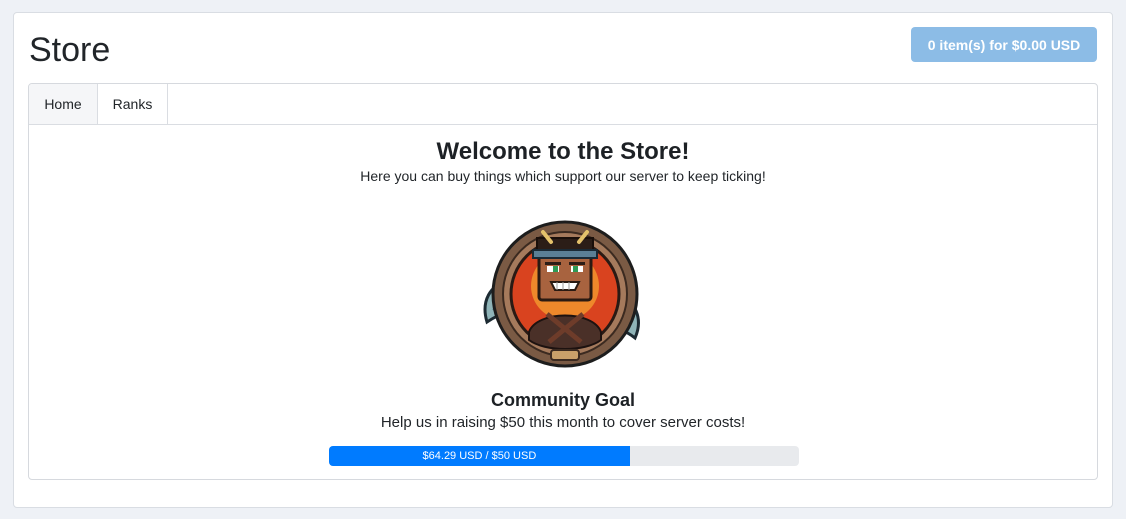 This screenshot has width=1126, height=519. Describe the element at coordinates (133, 104) in the screenshot. I see `tab-ranks: Ranks` at that location.